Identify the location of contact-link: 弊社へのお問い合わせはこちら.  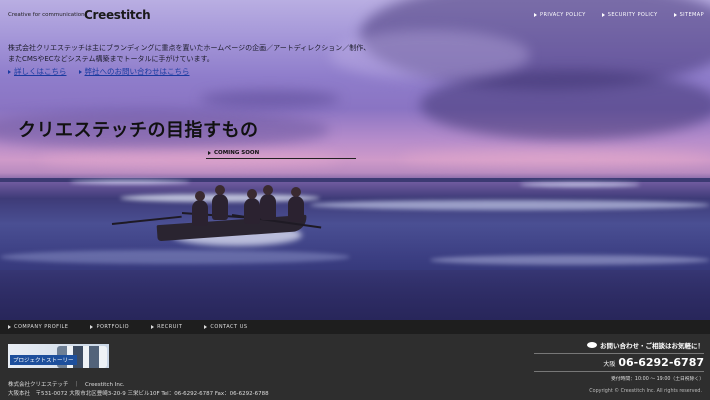
(134, 71).